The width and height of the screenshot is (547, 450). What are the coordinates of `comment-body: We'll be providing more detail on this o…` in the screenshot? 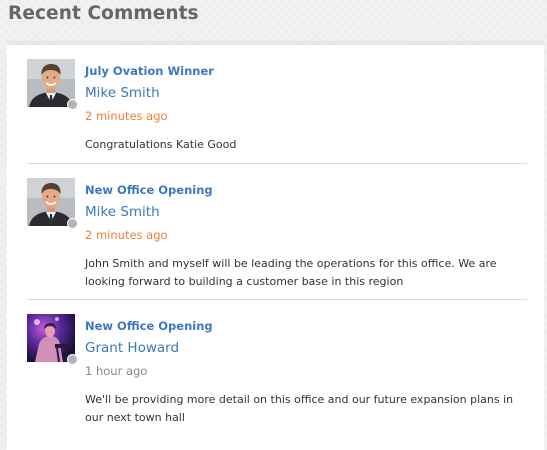 It's located at (299, 408).